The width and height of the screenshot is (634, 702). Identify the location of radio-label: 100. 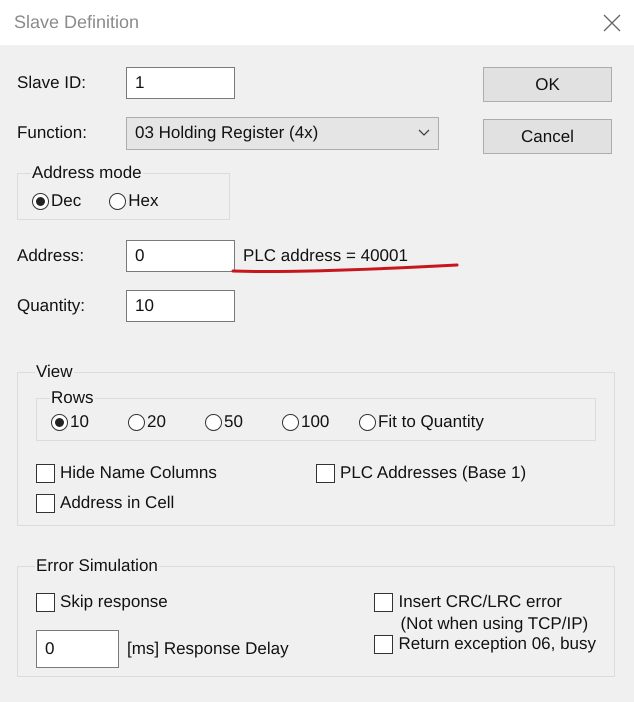
(315, 422).